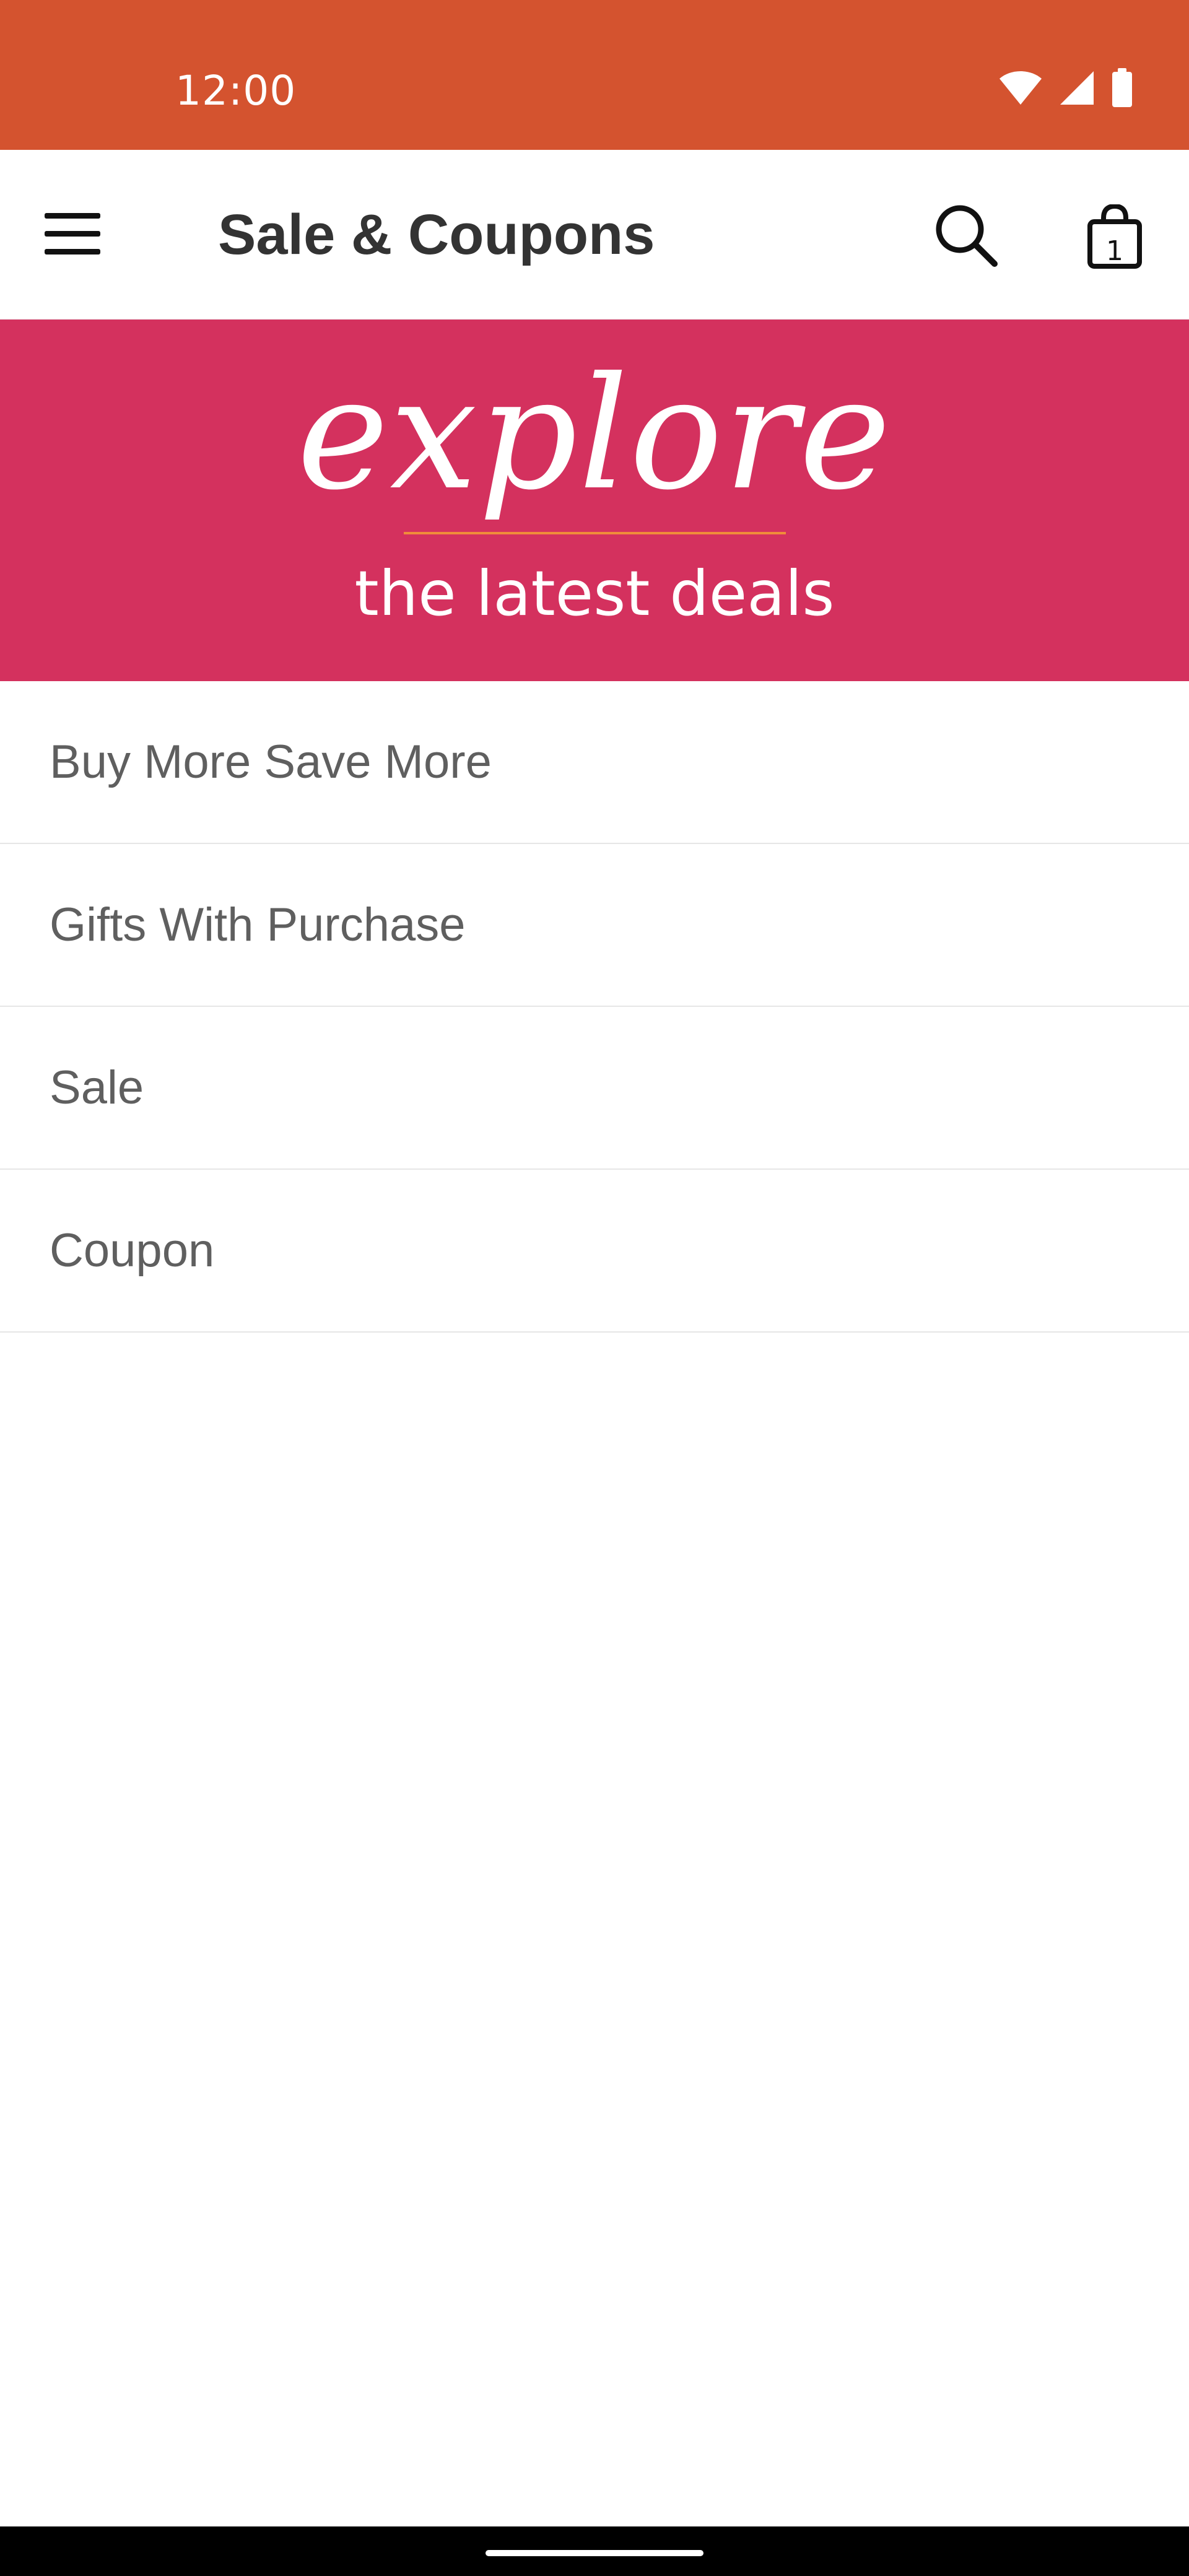 The image size is (1189, 2576). I want to click on banner-subheadline: the latest deals, so click(594, 593).